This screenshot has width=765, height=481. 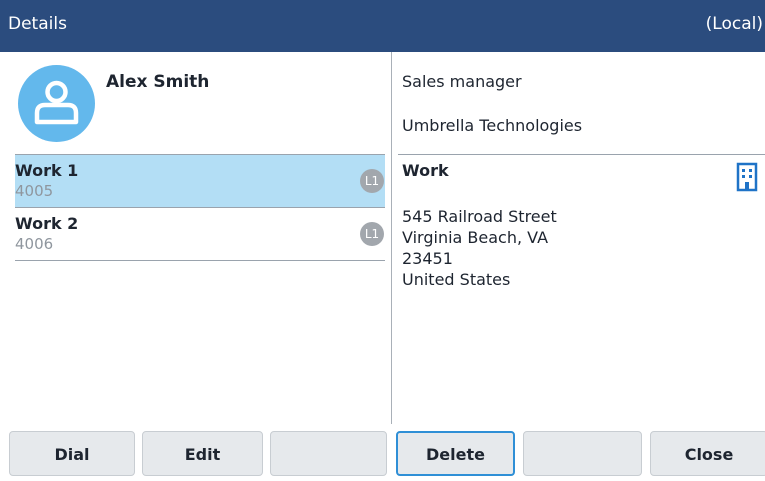 I want to click on contact-avatar-icon, so click(x=56, y=103).